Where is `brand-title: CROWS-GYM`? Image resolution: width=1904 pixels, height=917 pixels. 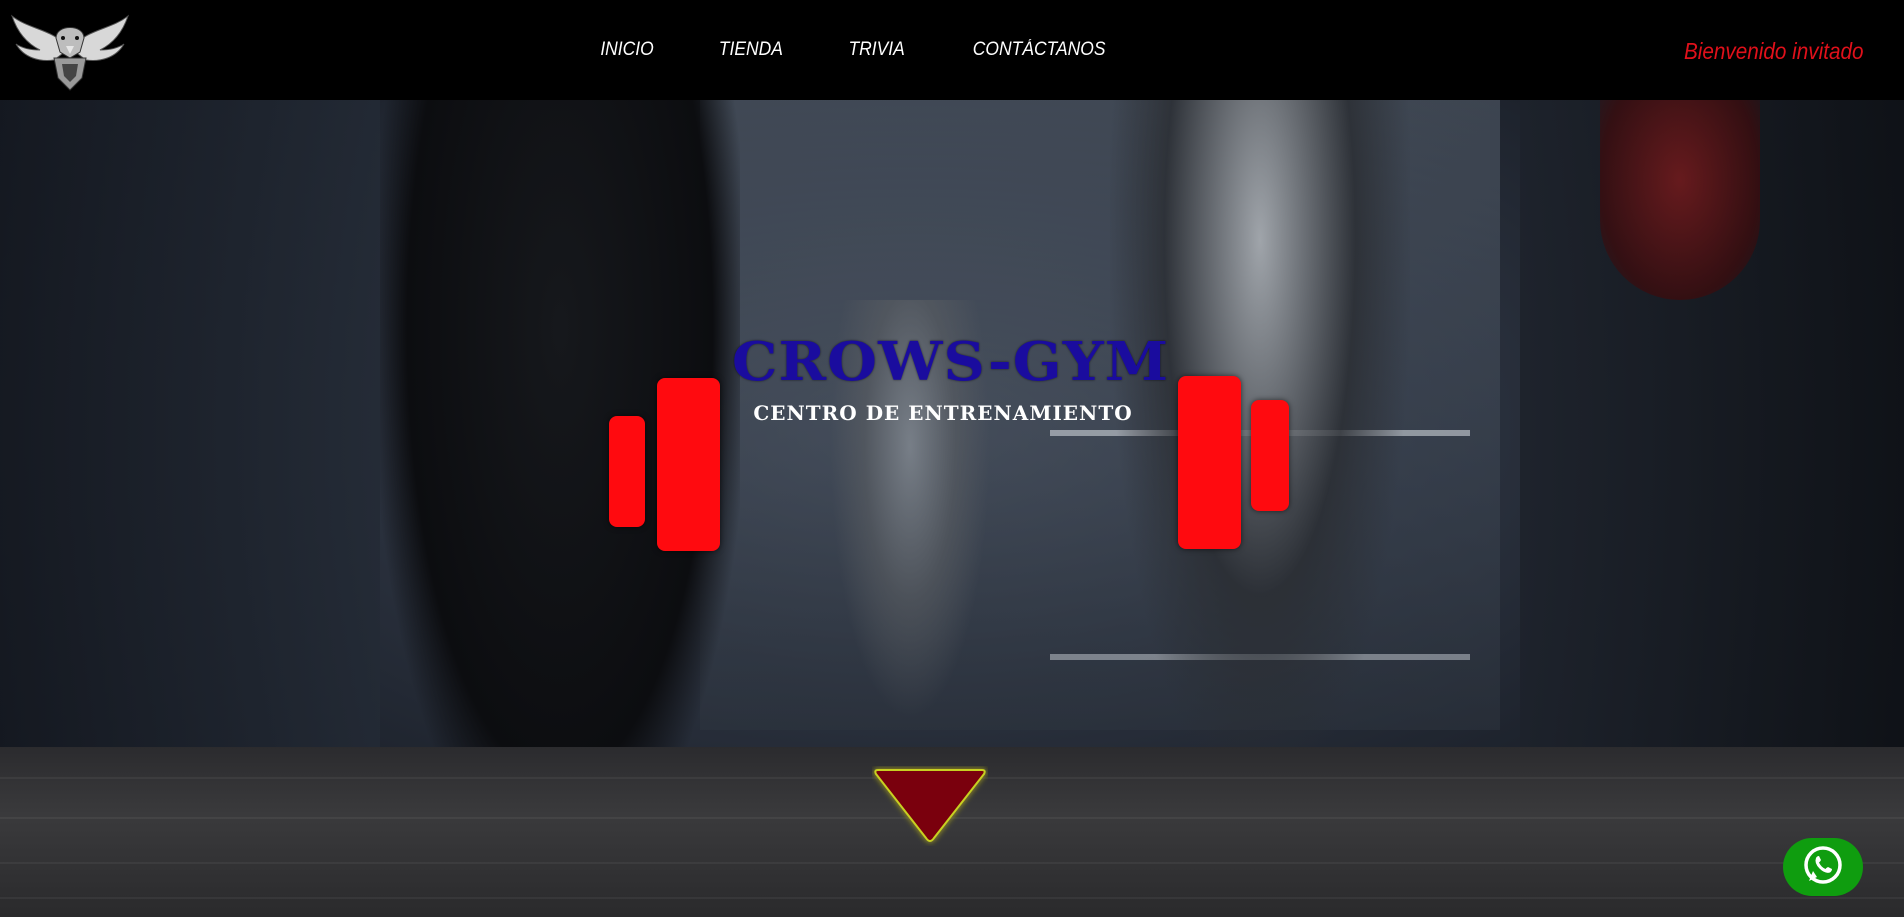 brand-title: CROWS-GYM is located at coordinates (950, 362).